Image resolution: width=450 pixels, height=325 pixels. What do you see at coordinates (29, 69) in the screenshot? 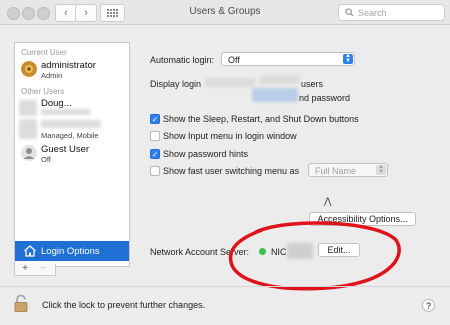
I see `avatar` at bounding box center [29, 69].